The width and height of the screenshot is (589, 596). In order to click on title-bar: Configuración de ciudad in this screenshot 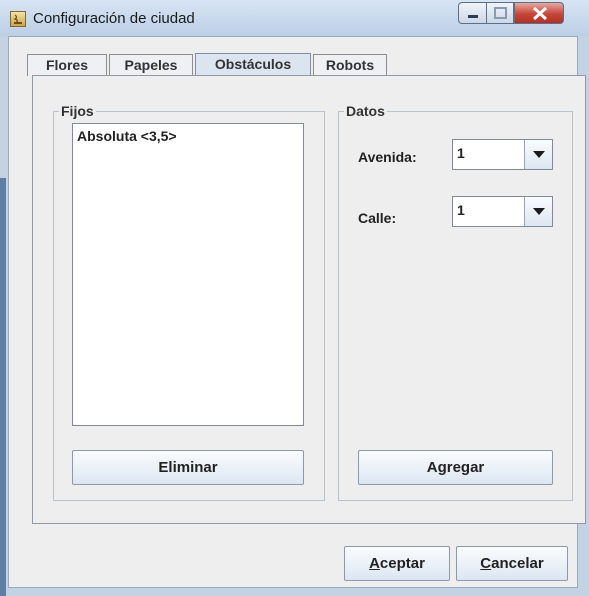, I will do `click(294, 18)`.